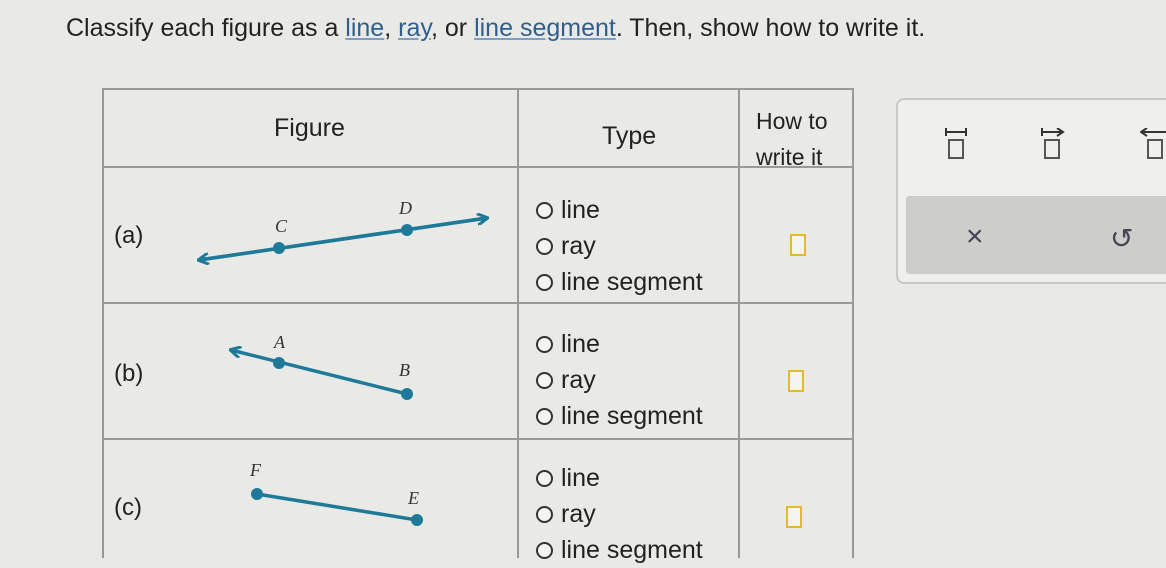  I want to click on label-f: F, so click(255, 470).